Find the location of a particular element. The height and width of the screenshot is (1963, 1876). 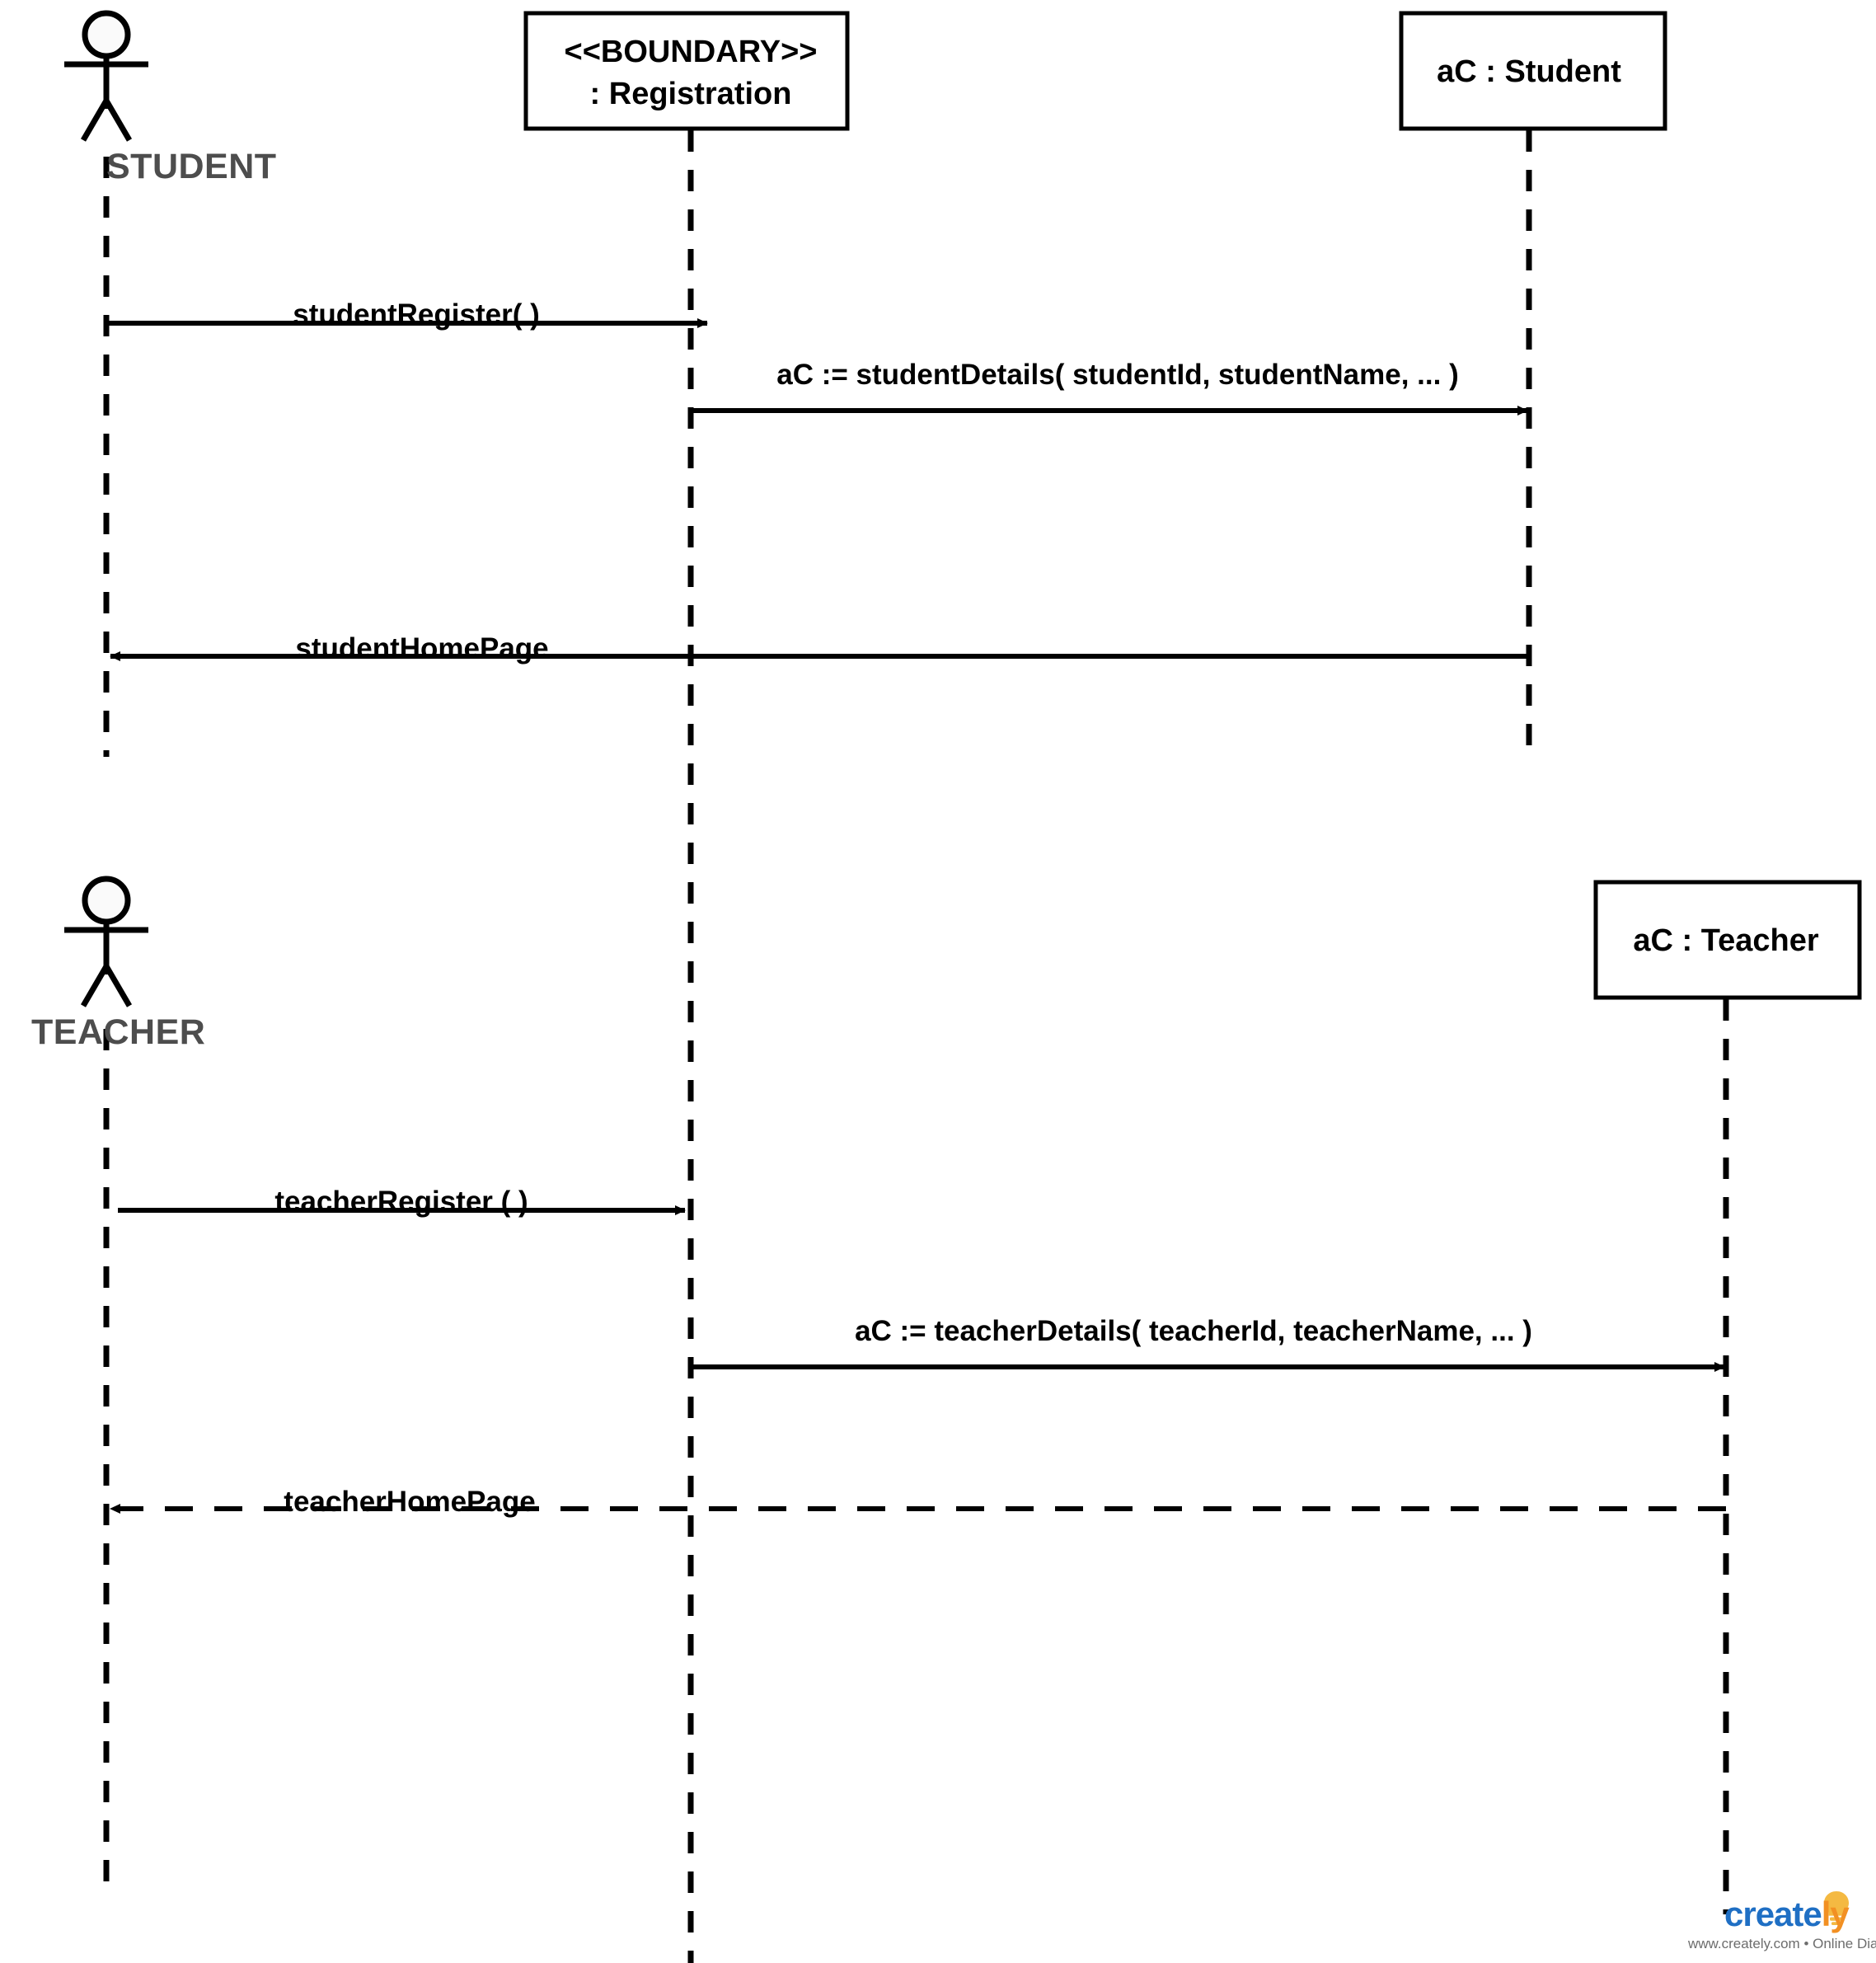

message-label-student-register: studentRegister( ) is located at coordinates (417, 314).